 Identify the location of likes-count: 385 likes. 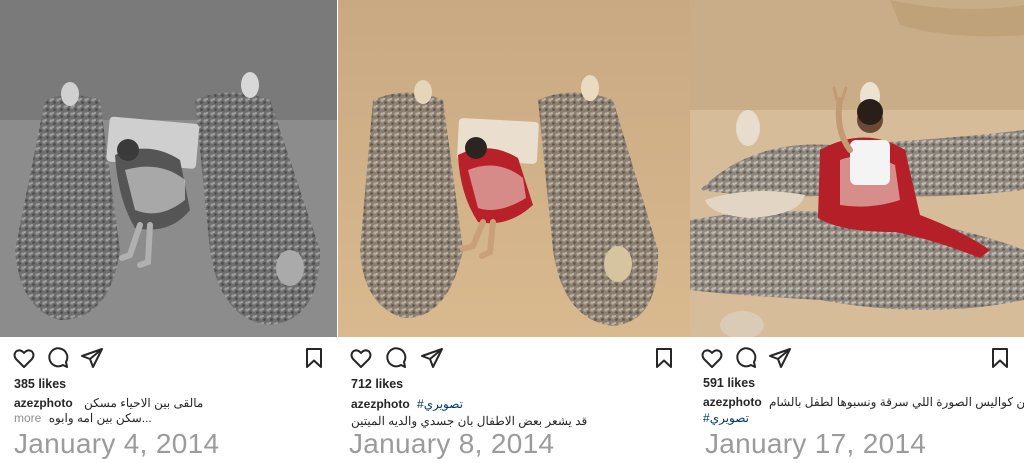
(40, 384).